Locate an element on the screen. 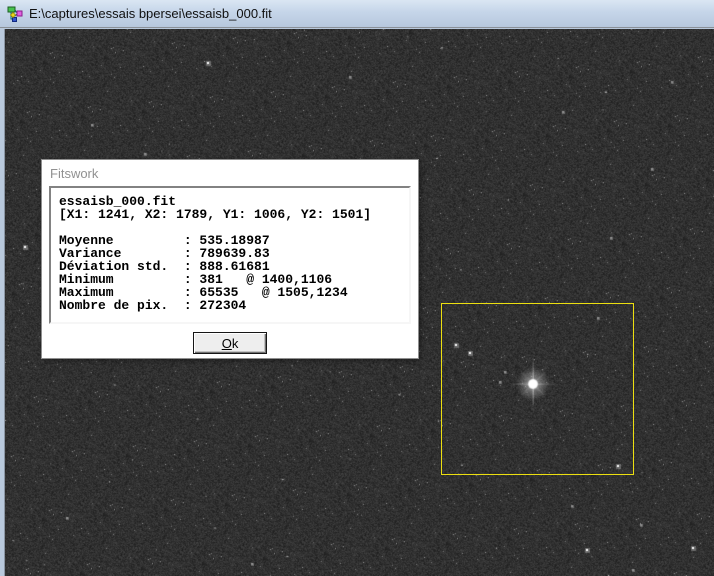 Image resolution: width=714 pixels, height=576 pixels. stat-line-region: [X1: 1241, X2: 1789, Y1: 1006, Y2: 1501] is located at coordinates (215, 214).